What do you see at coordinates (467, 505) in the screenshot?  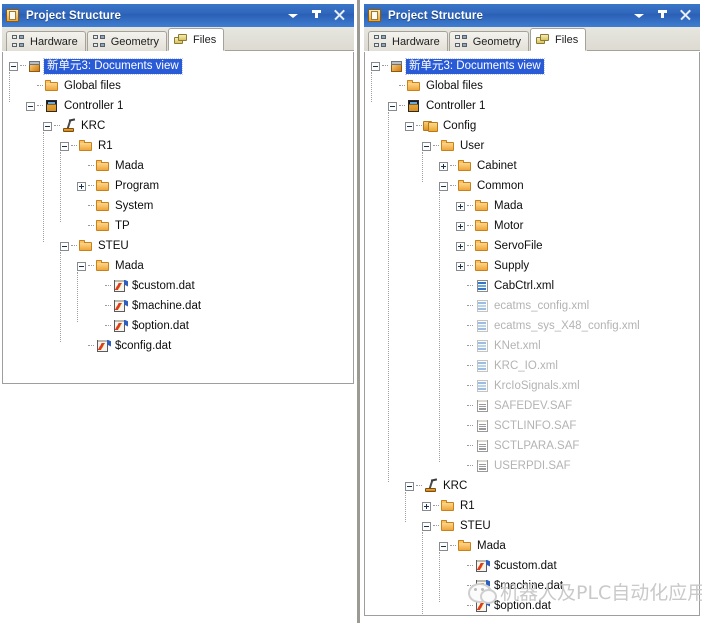 I see `tree-item-label: R1` at bounding box center [467, 505].